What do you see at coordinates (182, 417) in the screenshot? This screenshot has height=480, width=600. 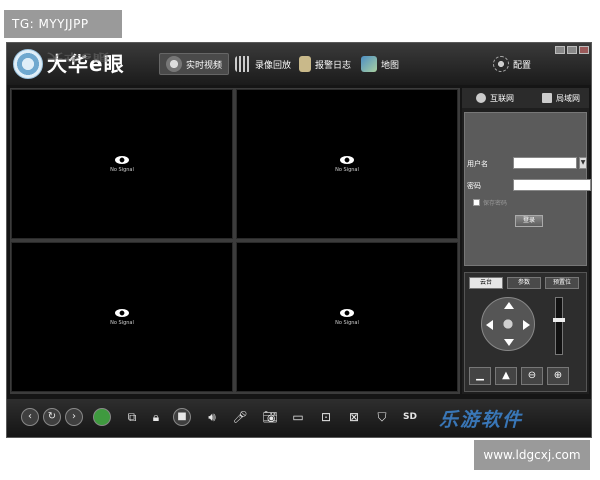 I see `stop-icon: ■` at bounding box center [182, 417].